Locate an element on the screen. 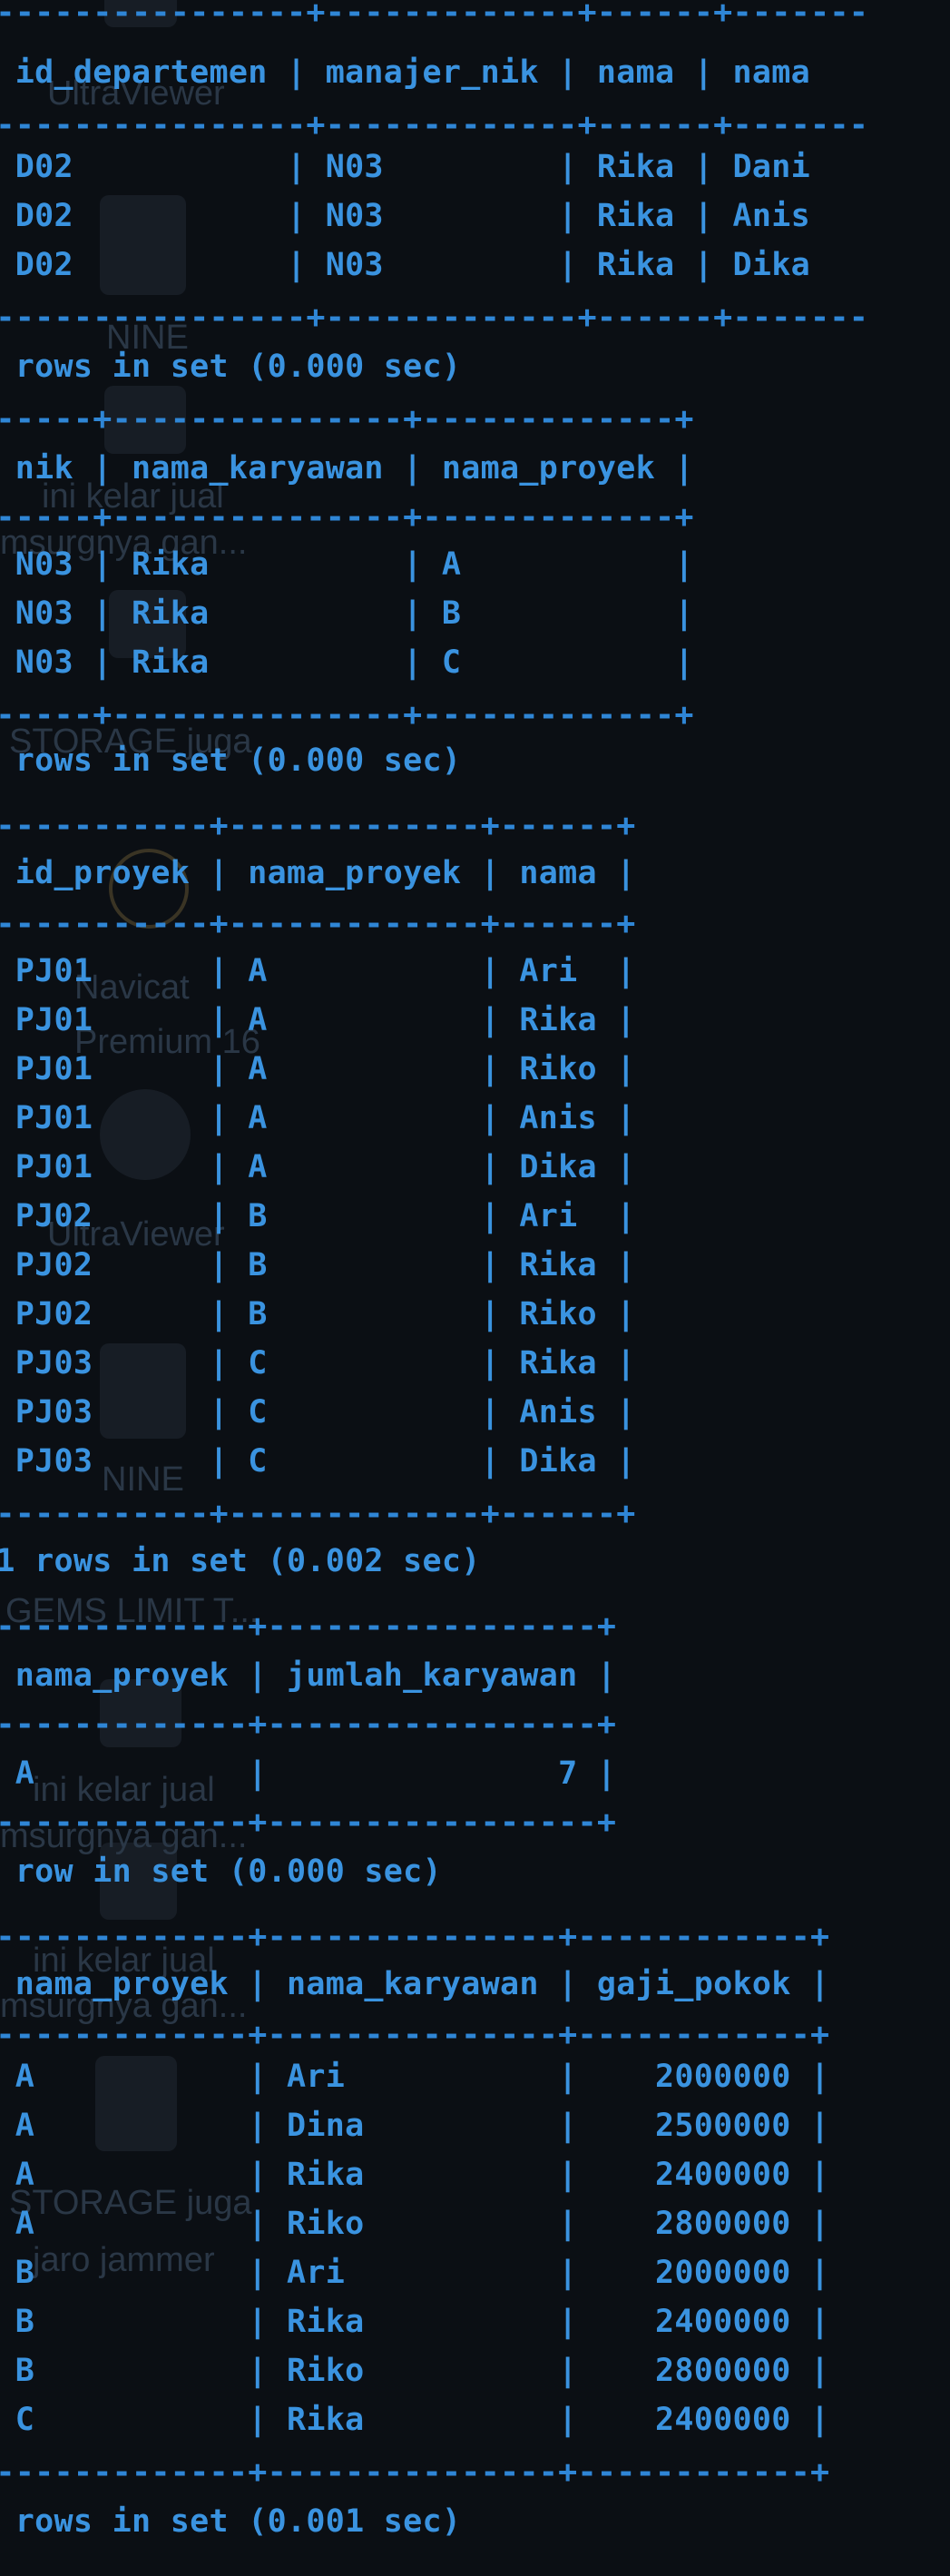  table-row: | C | Rika | 2400000 | is located at coordinates (415, 2420).